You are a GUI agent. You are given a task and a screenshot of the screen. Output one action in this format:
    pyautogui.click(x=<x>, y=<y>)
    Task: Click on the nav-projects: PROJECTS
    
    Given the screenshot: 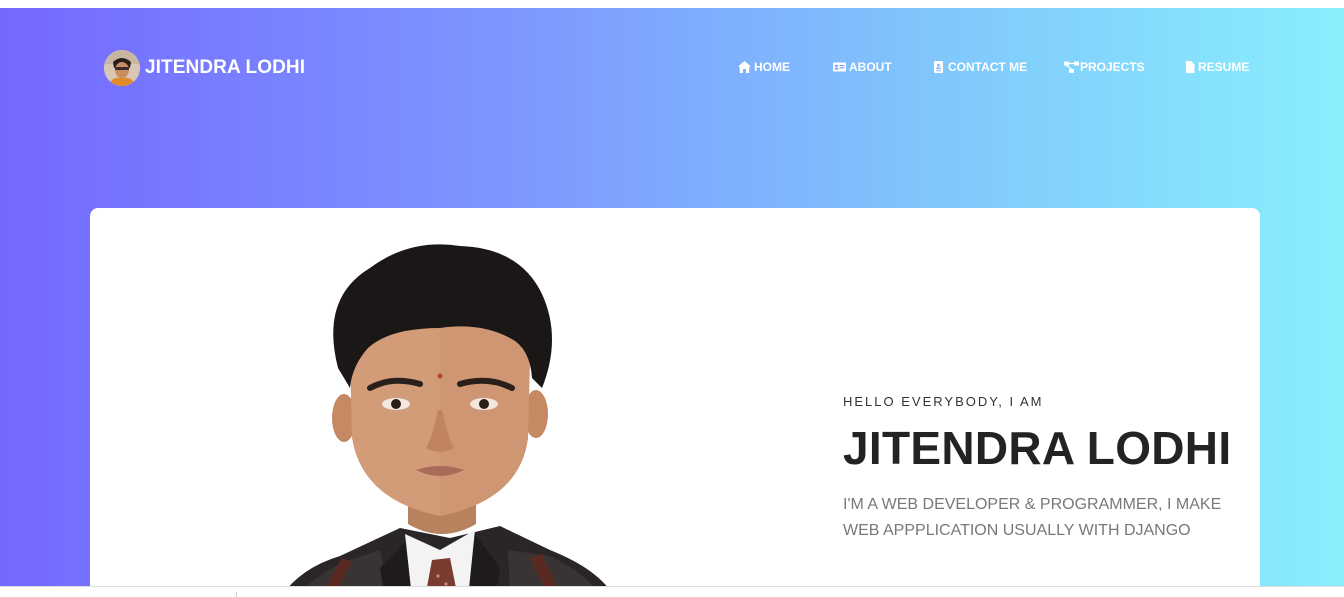 What is the action you would take?
    pyautogui.click(x=1104, y=67)
    